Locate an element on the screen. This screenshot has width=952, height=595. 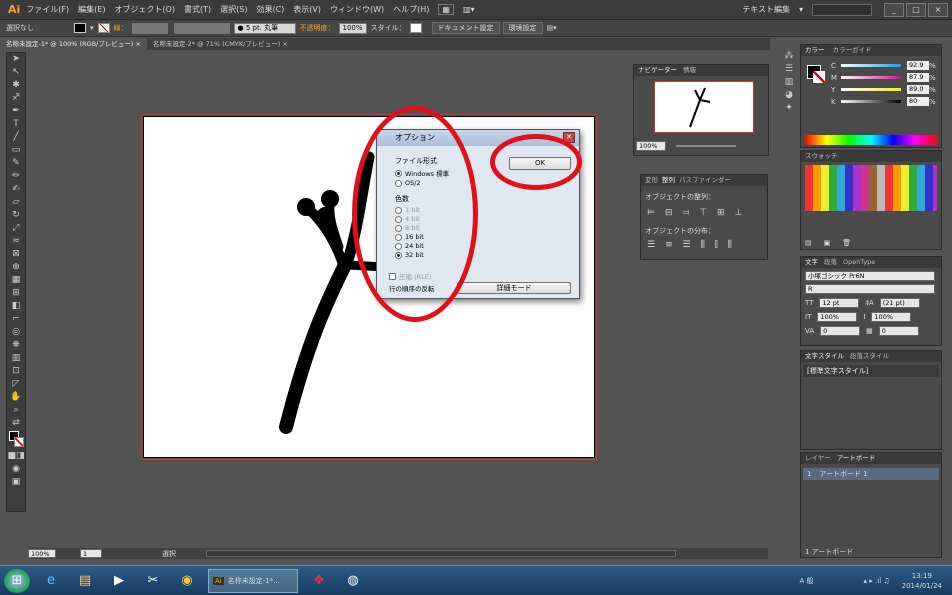
tab-character: 文字 is located at coordinates (811, 262).